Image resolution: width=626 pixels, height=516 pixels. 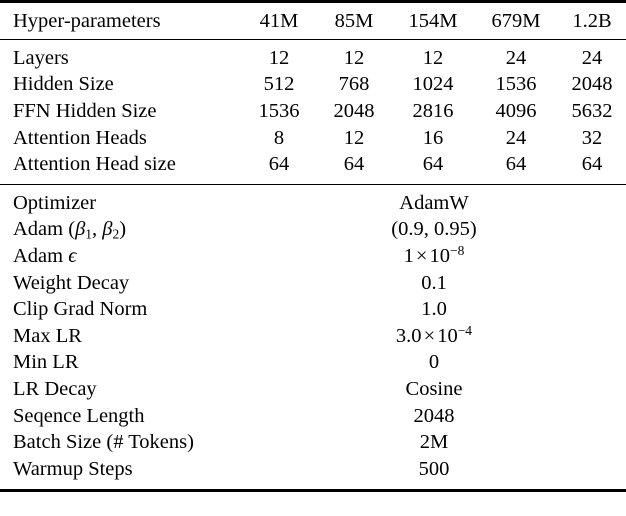 I want to click on table-row: Hidden Size 512 768 1024 1536 2048, so click(x=313, y=85).